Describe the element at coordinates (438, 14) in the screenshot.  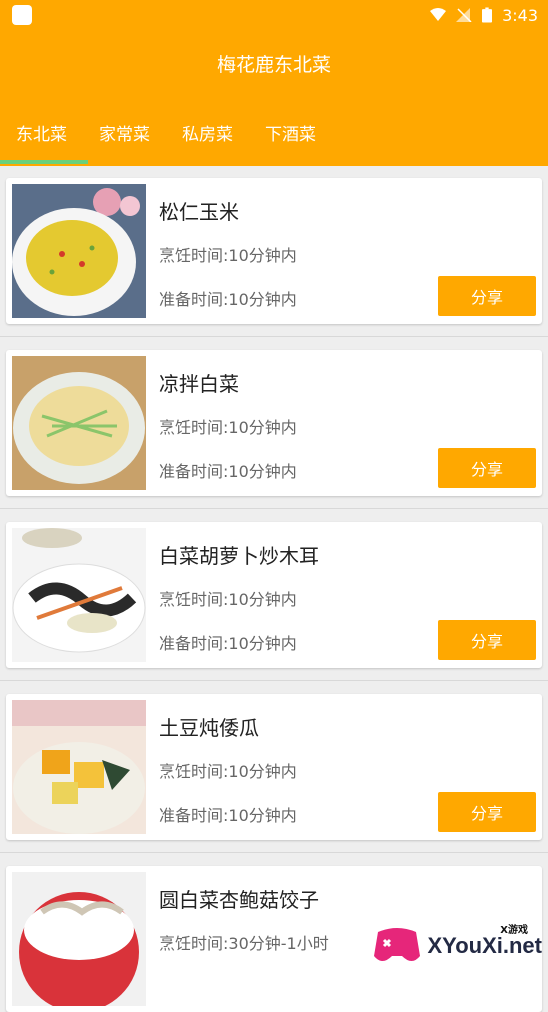
I see `wifi-icon` at that location.